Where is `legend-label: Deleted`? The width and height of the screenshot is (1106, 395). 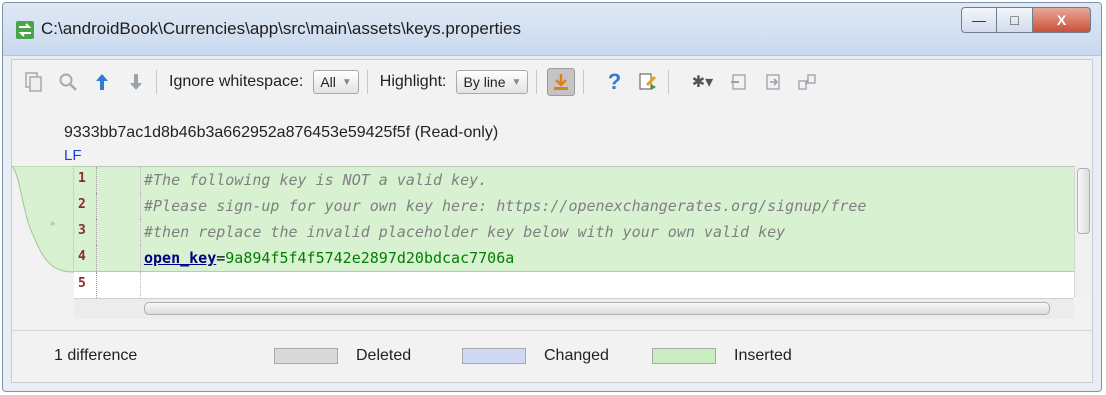
legend-label: Deleted is located at coordinates (384, 355).